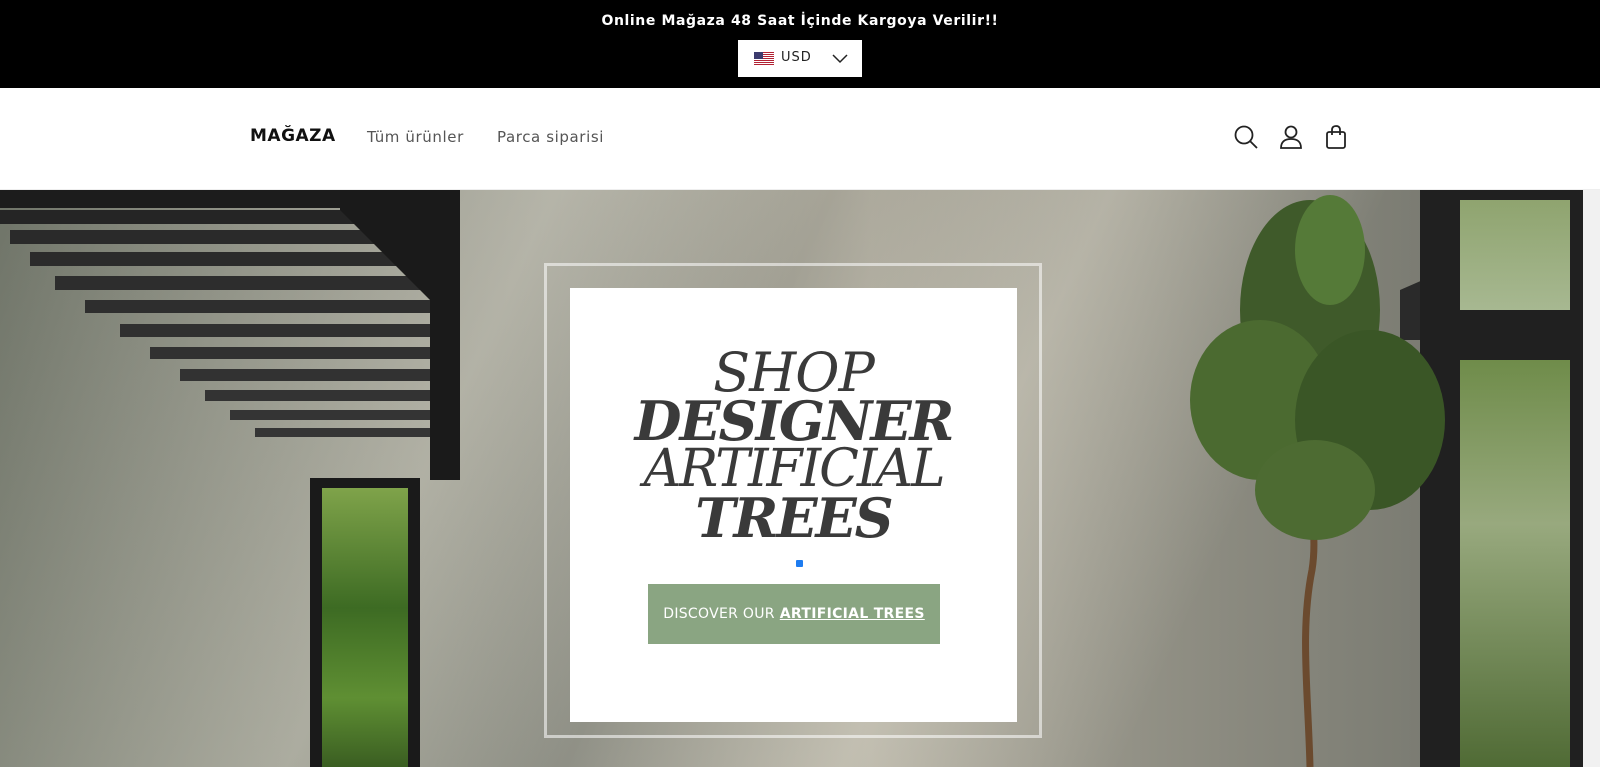 The image size is (1600, 767). Describe the element at coordinates (1246, 137) in the screenshot. I see `search-icon` at that location.